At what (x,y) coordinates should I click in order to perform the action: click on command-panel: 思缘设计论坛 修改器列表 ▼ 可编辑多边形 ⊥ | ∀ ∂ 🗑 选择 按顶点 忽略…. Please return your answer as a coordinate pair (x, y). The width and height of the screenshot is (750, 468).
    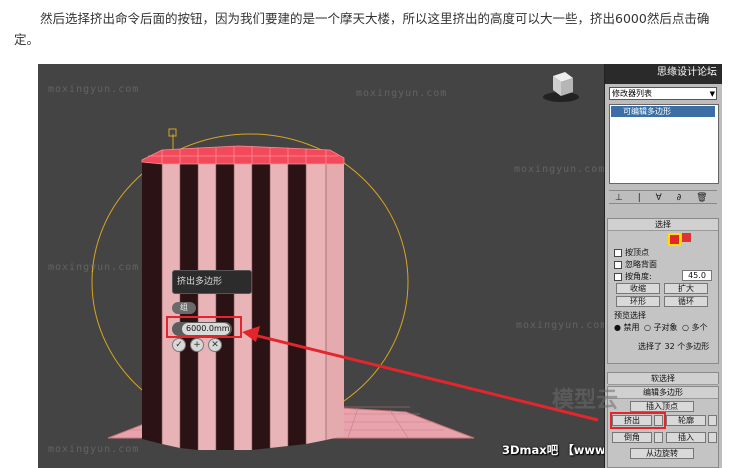
    Looking at the image, I should click on (663, 266).